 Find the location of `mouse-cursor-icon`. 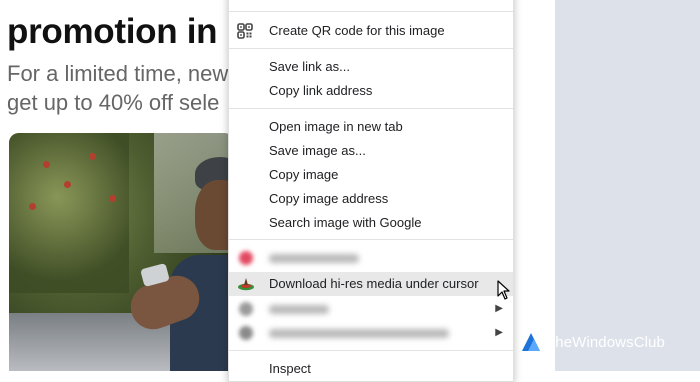

mouse-cursor-icon is located at coordinates (503, 290).